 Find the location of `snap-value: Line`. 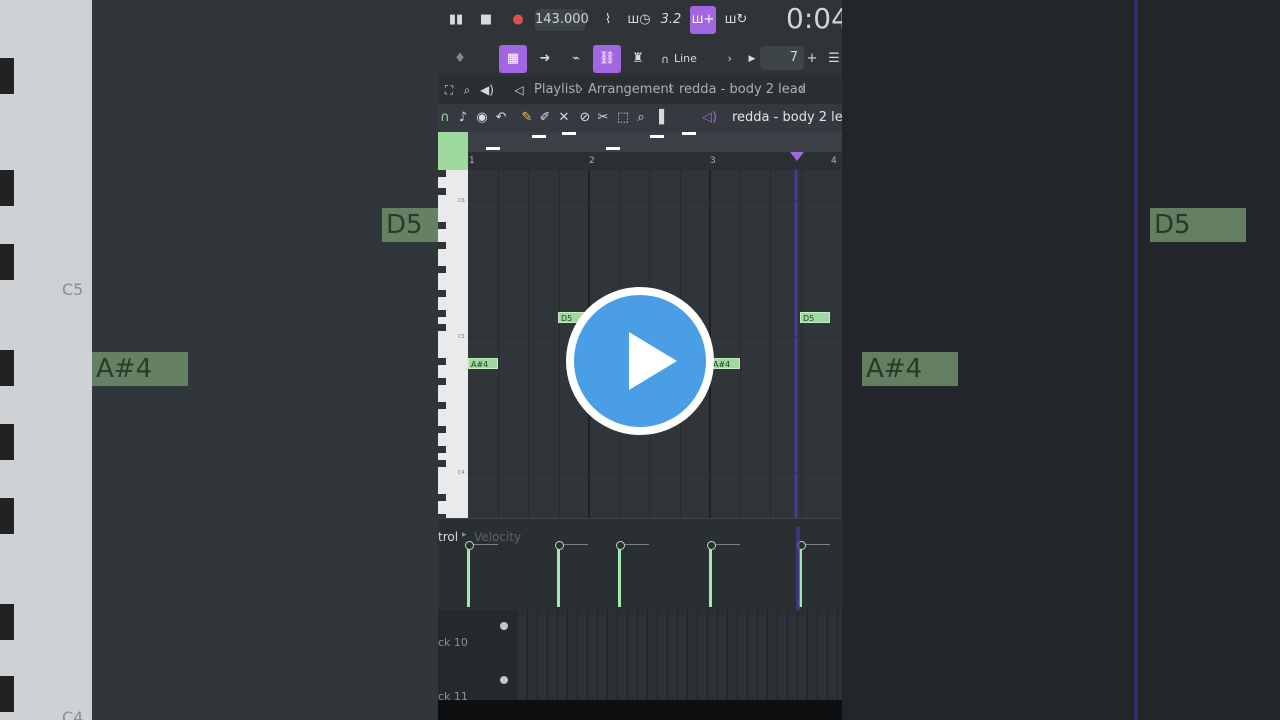

snap-value: Line is located at coordinates (685, 58).